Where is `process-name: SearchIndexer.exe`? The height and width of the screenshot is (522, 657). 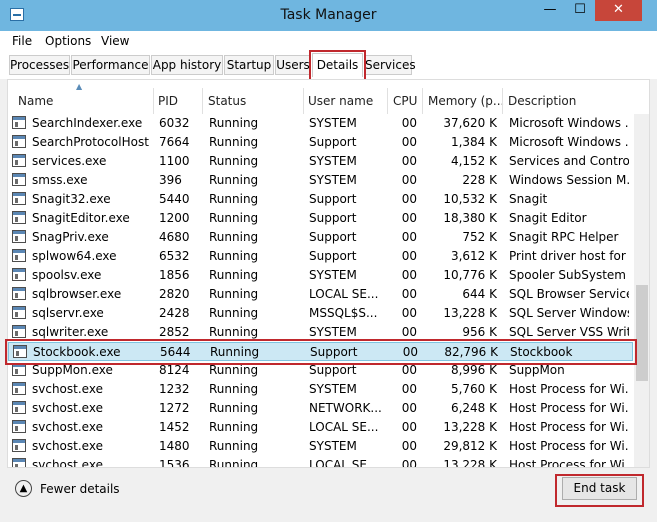
process-name: SearchIndexer.exe is located at coordinates (87, 123).